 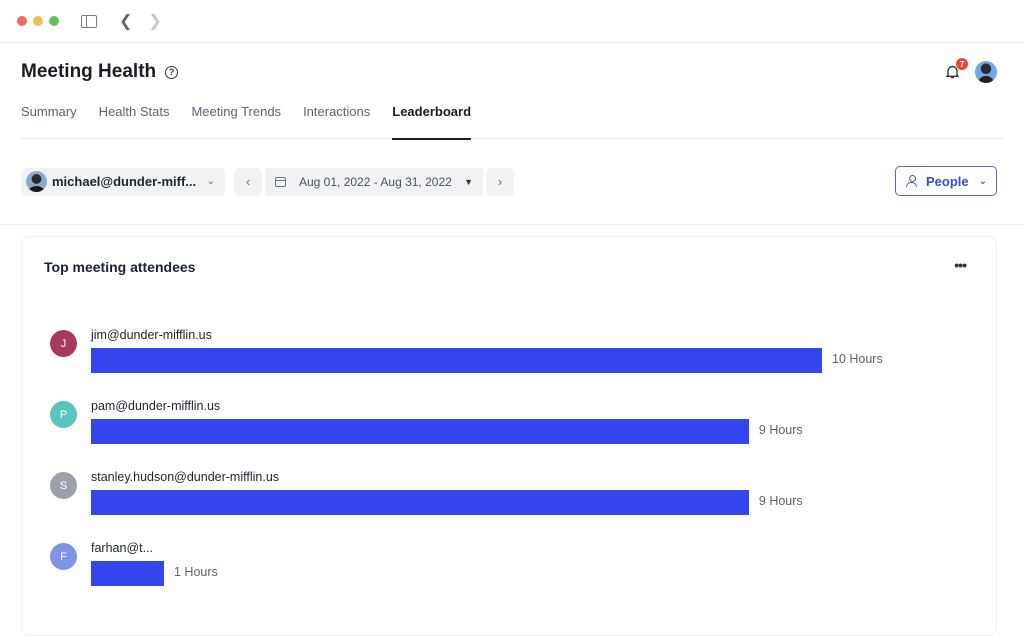 I want to click on help-icon: ?, so click(x=172, y=72).